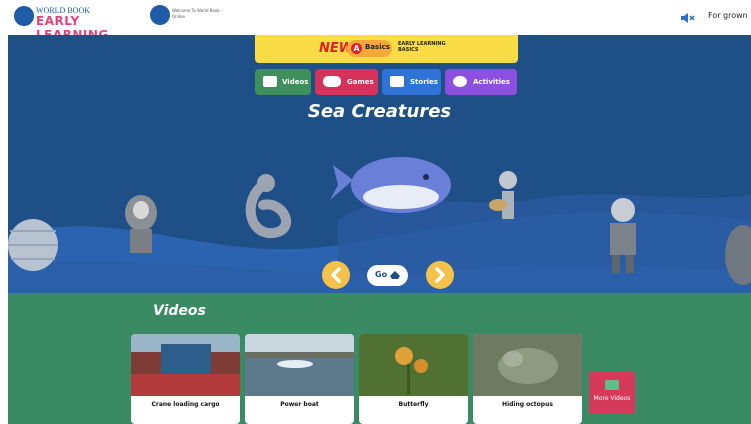  I want to click on palette-icon, so click(460, 81).